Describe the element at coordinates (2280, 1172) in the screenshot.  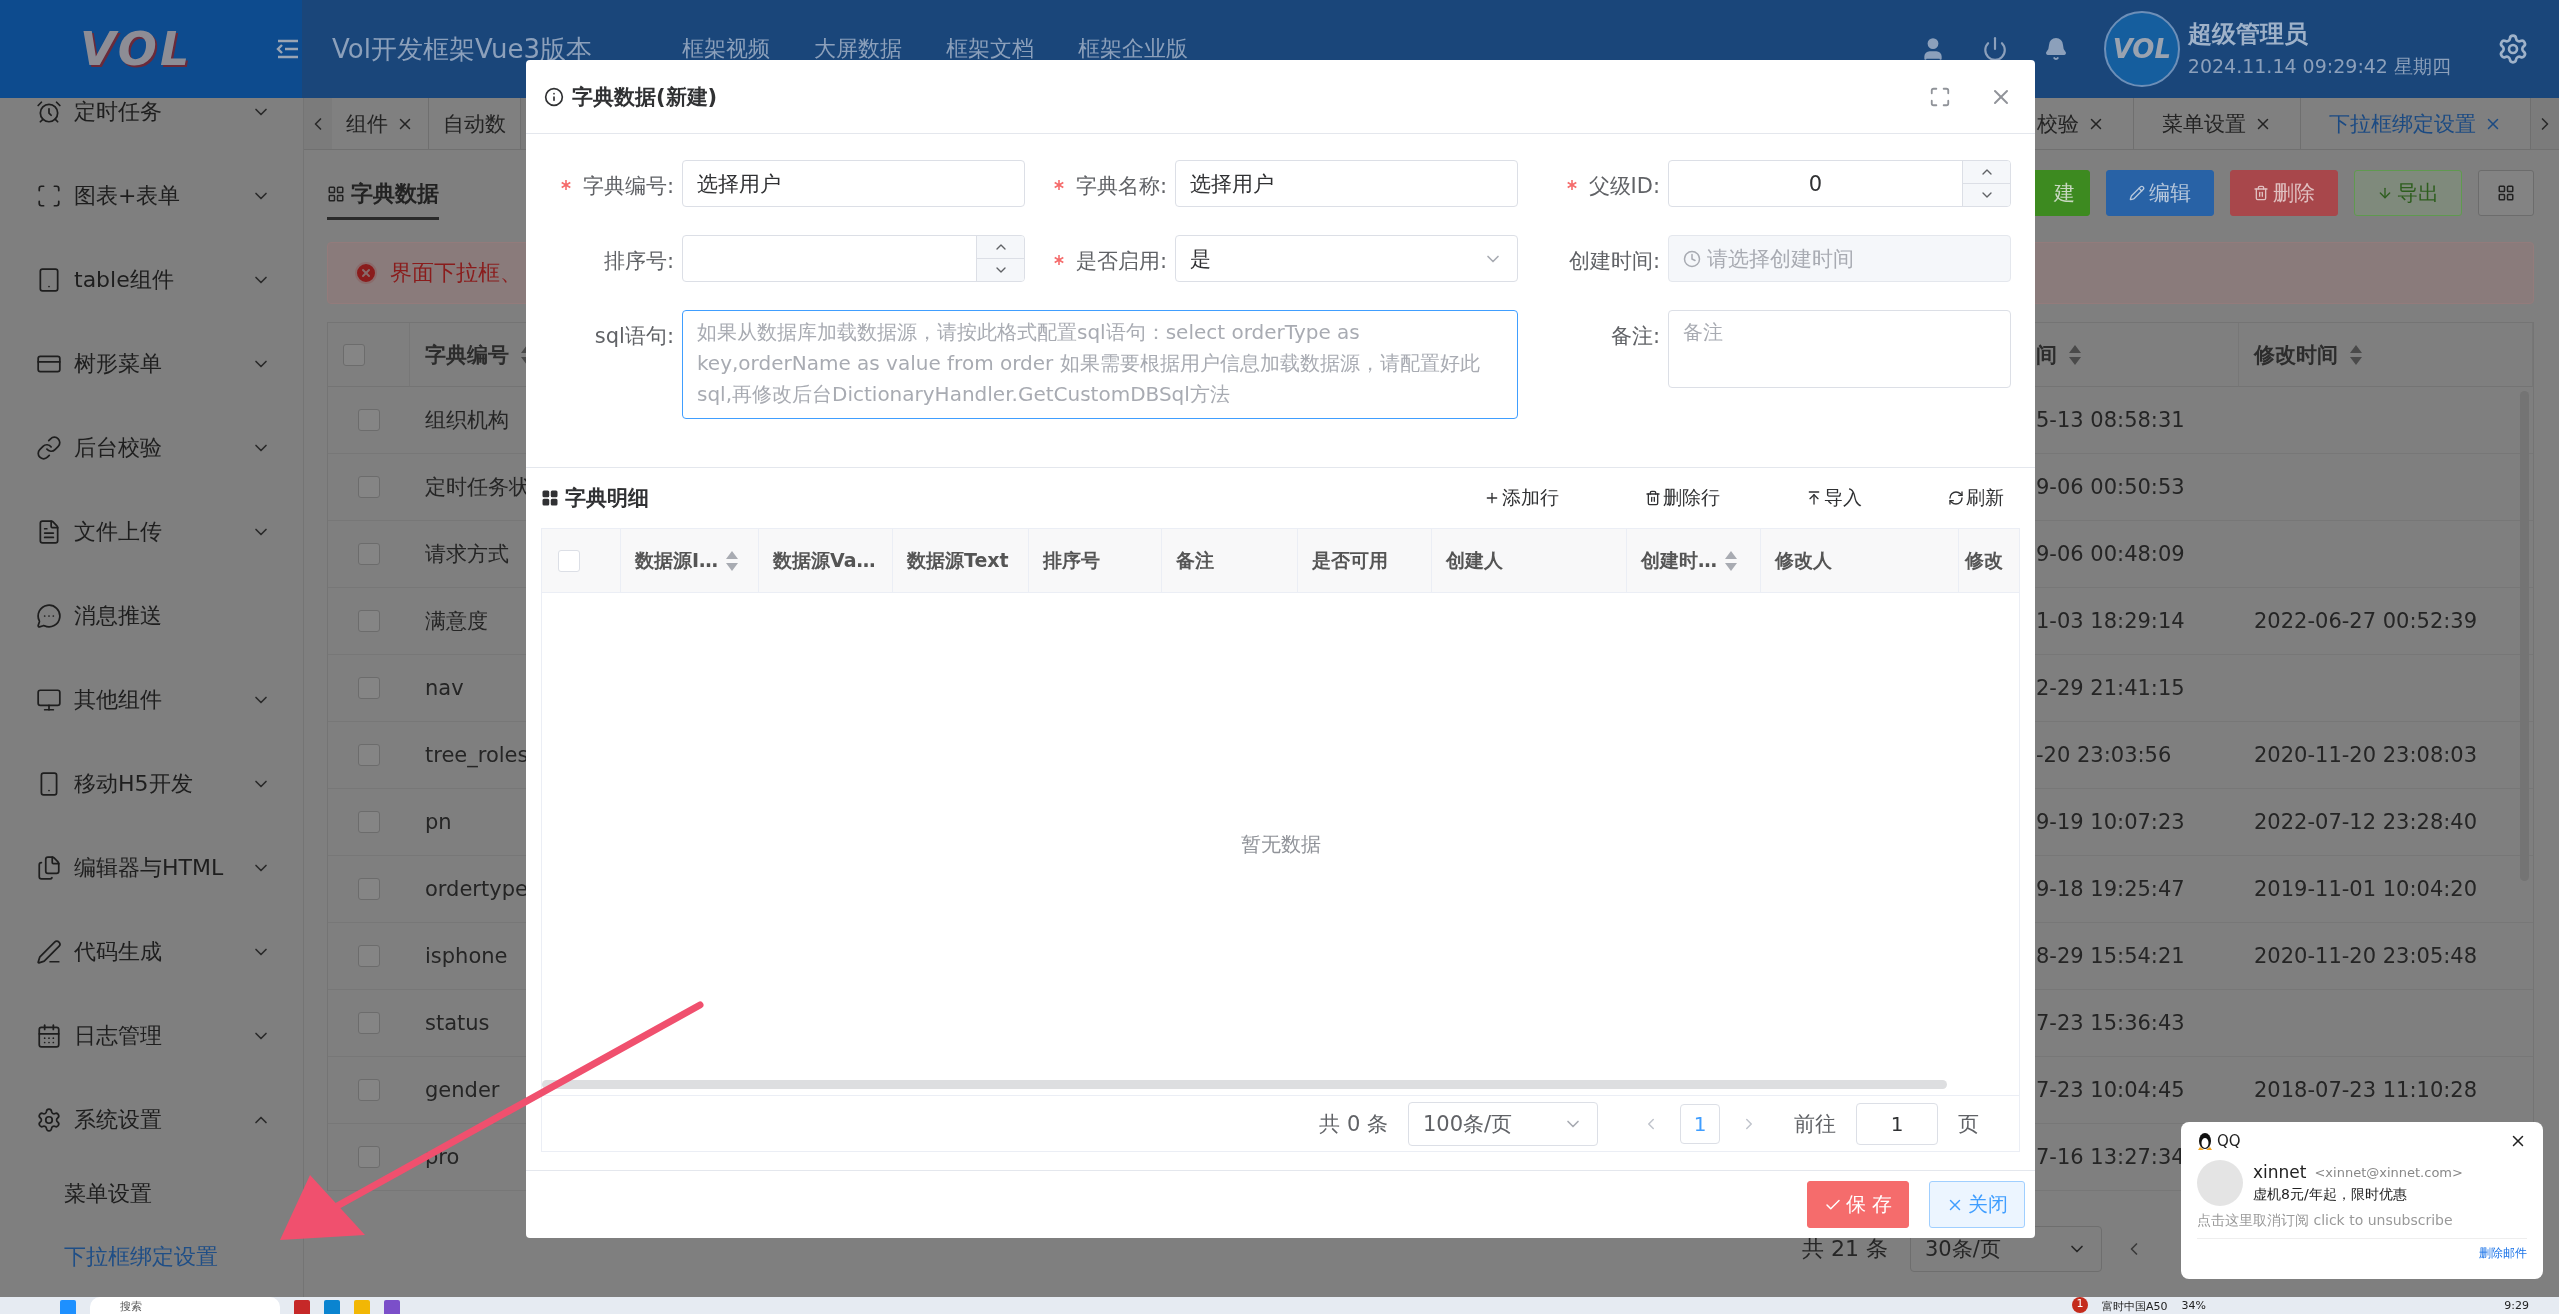
I see `sender-name: xinnet` at that location.